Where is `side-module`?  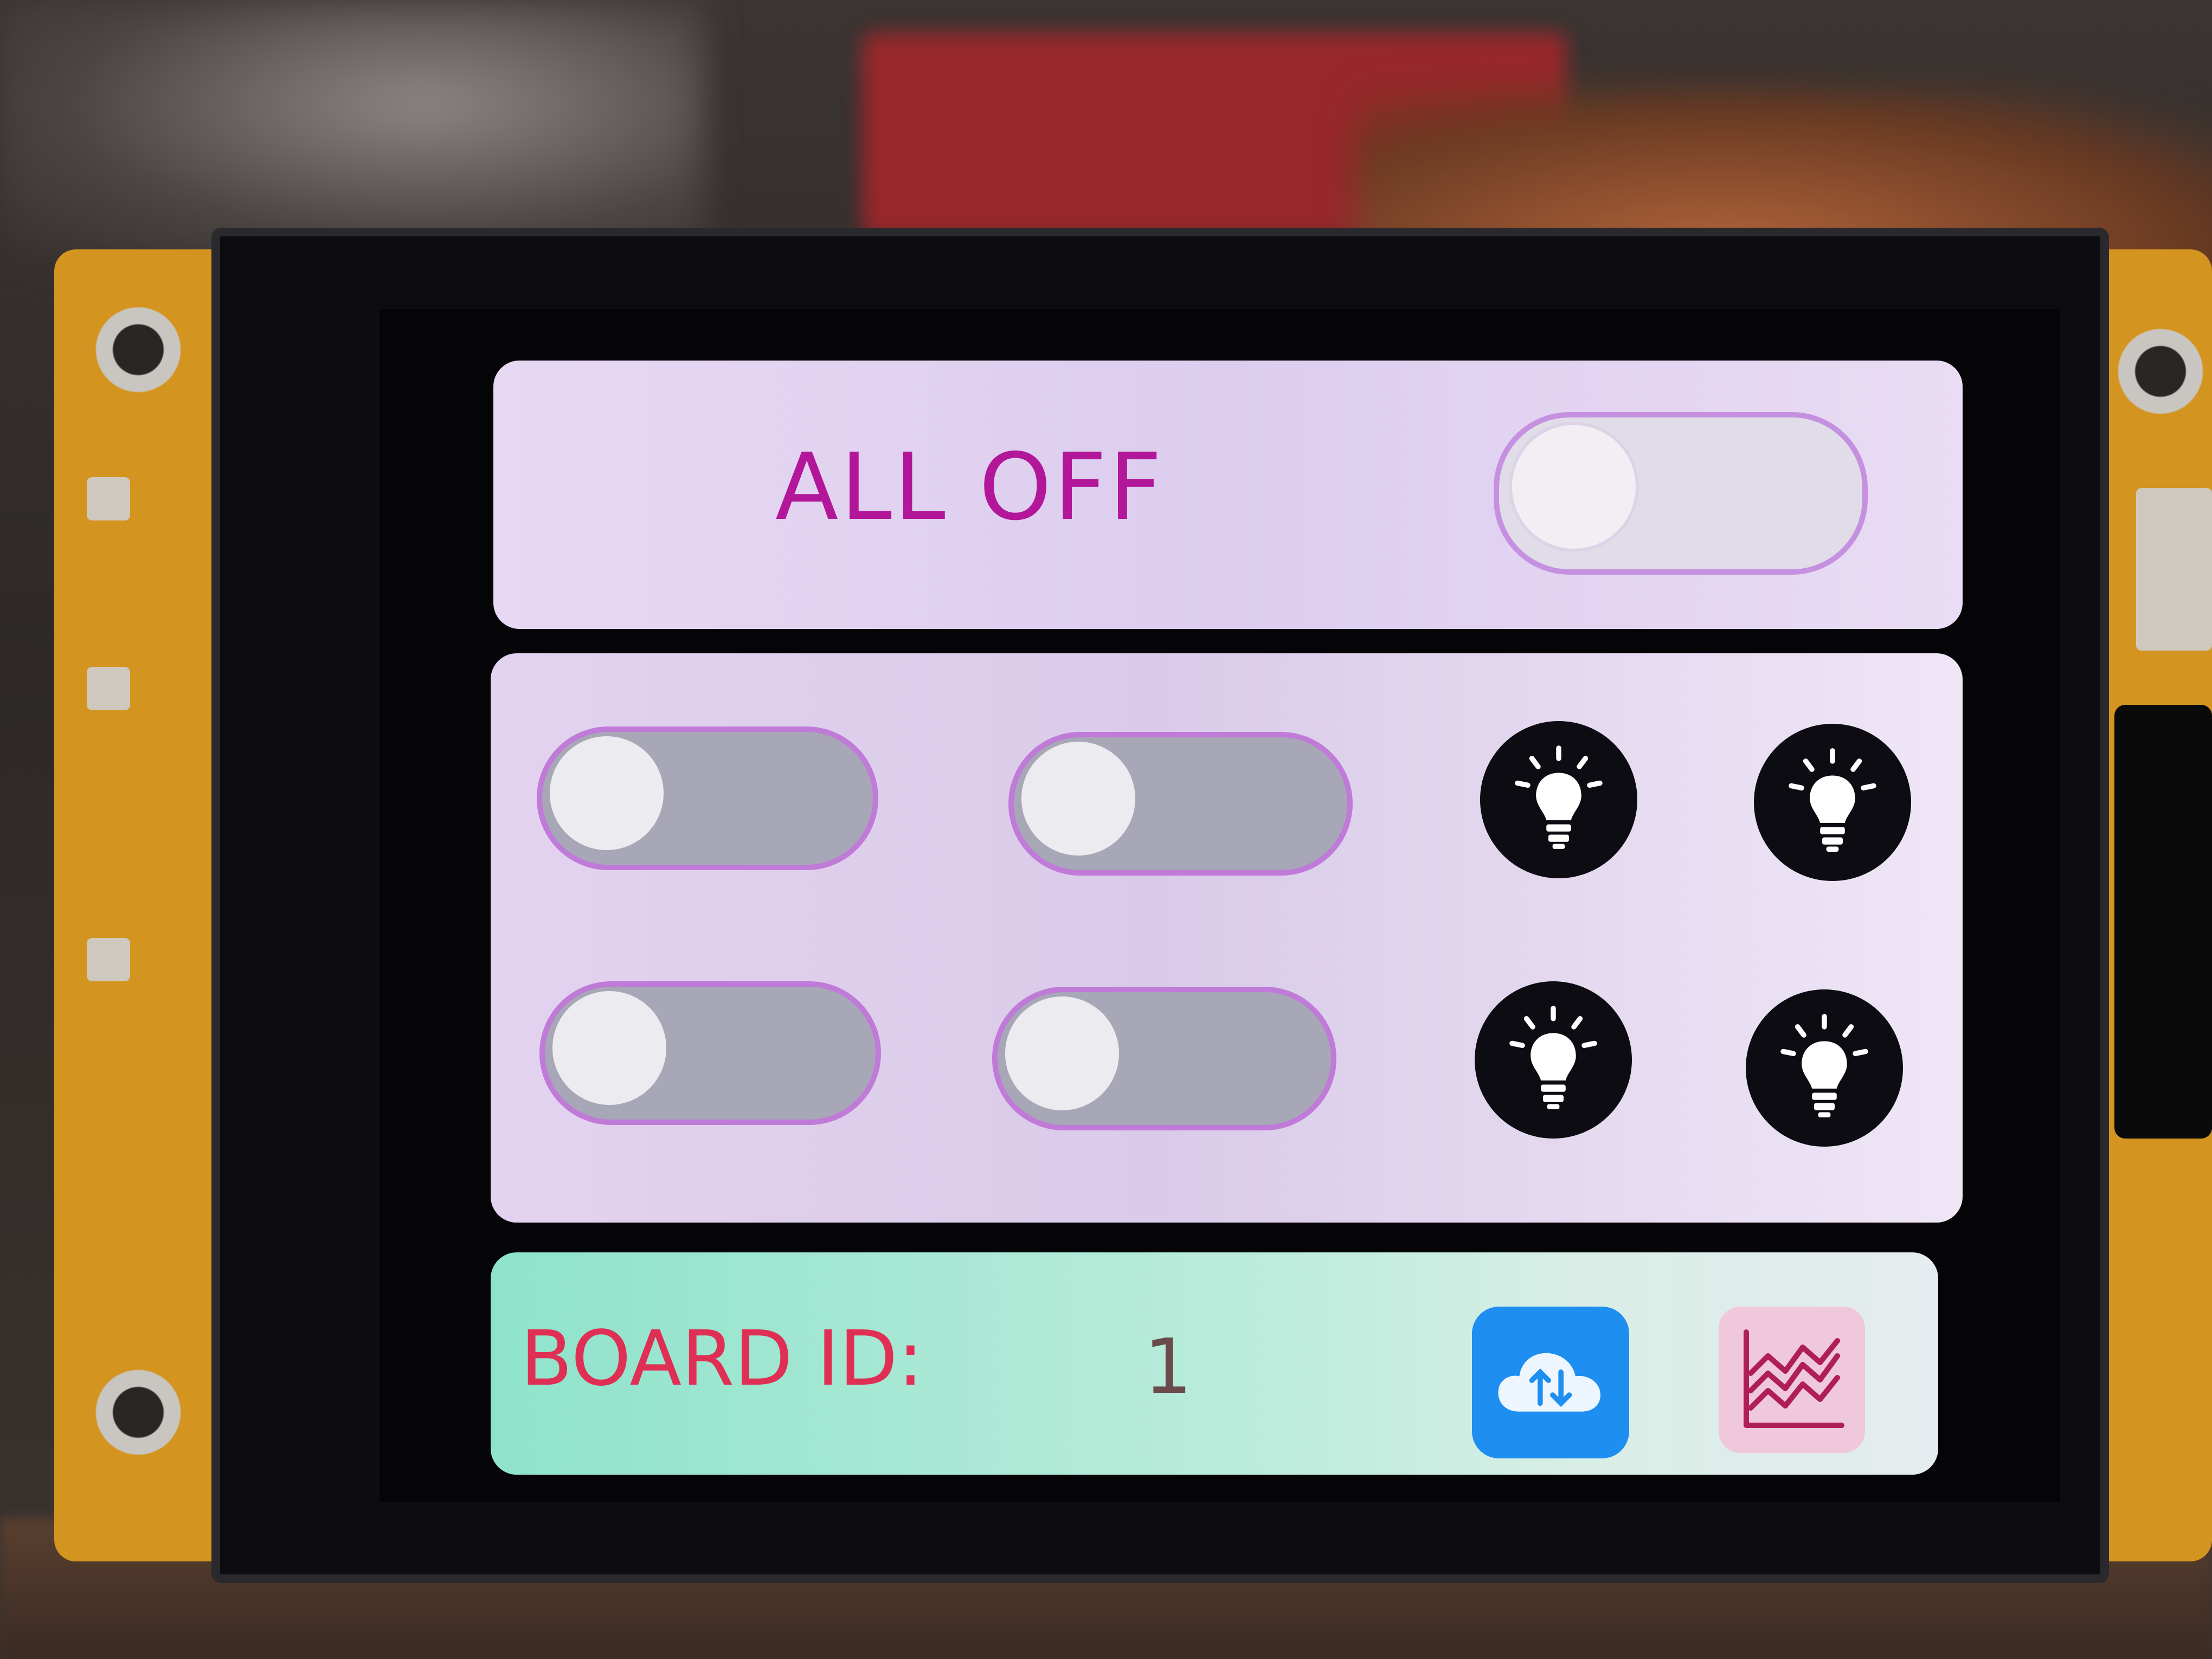 side-module is located at coordinates (2163, 922).